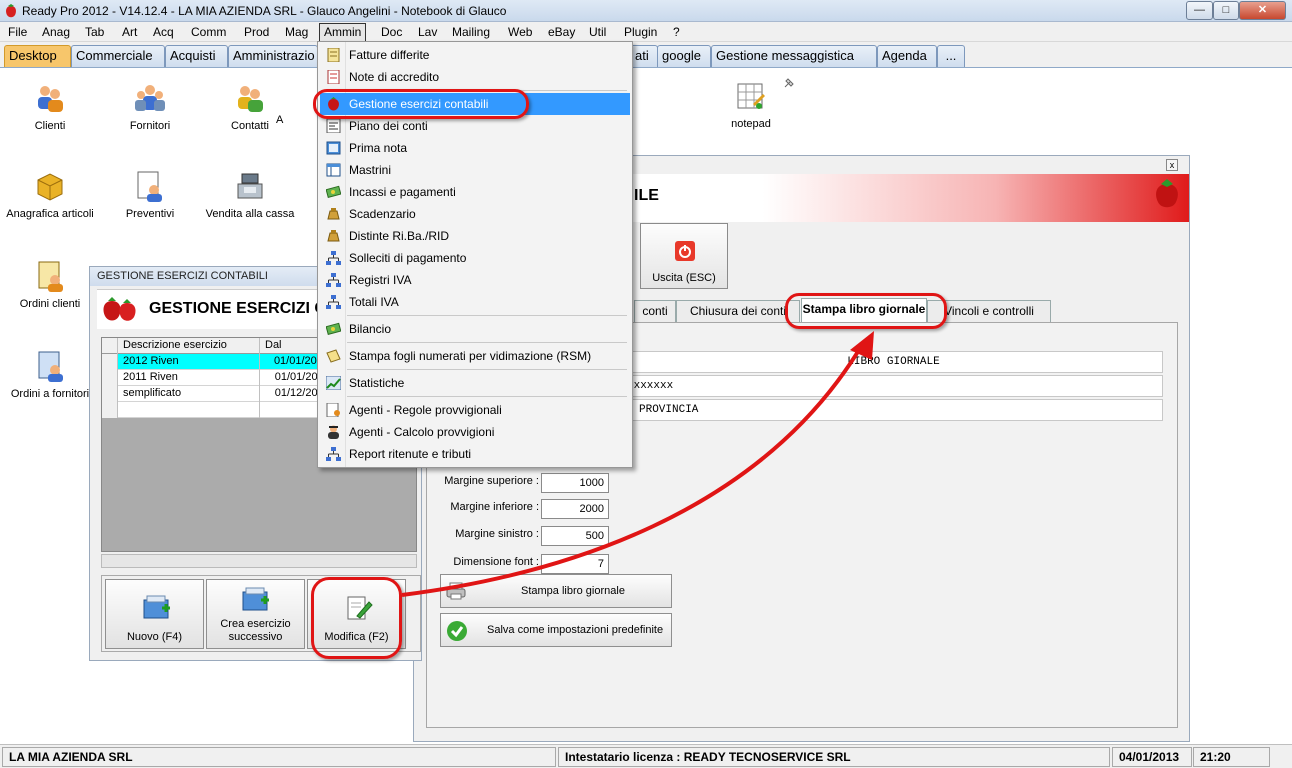 The height and width of the screenshot is (768, 1292). Describe the element at coordinates (333, 77) in the screenshot. I see `credit-note-icon` at that location.